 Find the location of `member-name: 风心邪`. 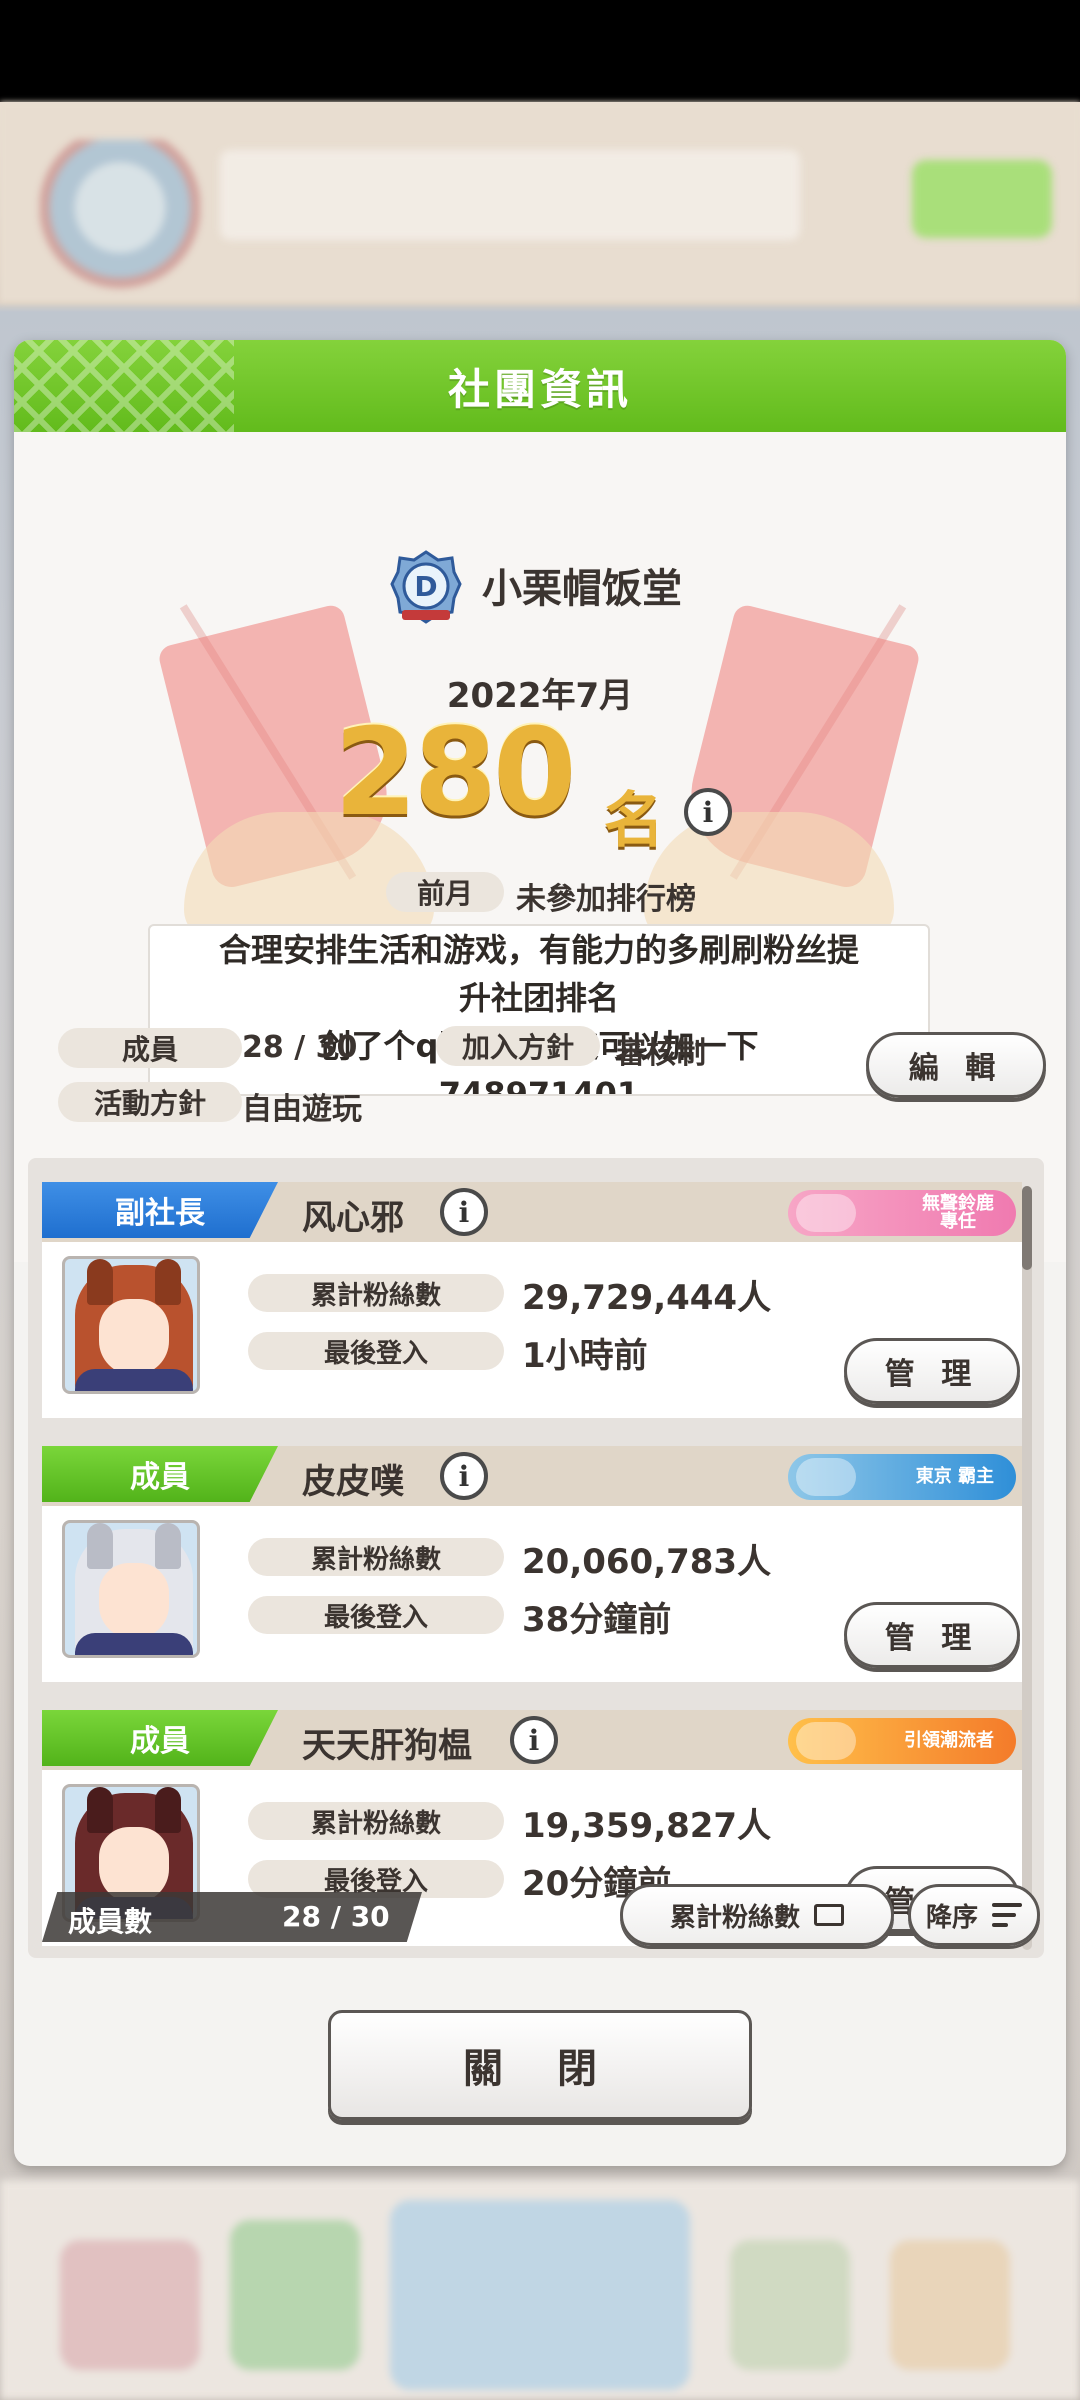

member-name: 风心邪 is located at coordinates (353, 1218).